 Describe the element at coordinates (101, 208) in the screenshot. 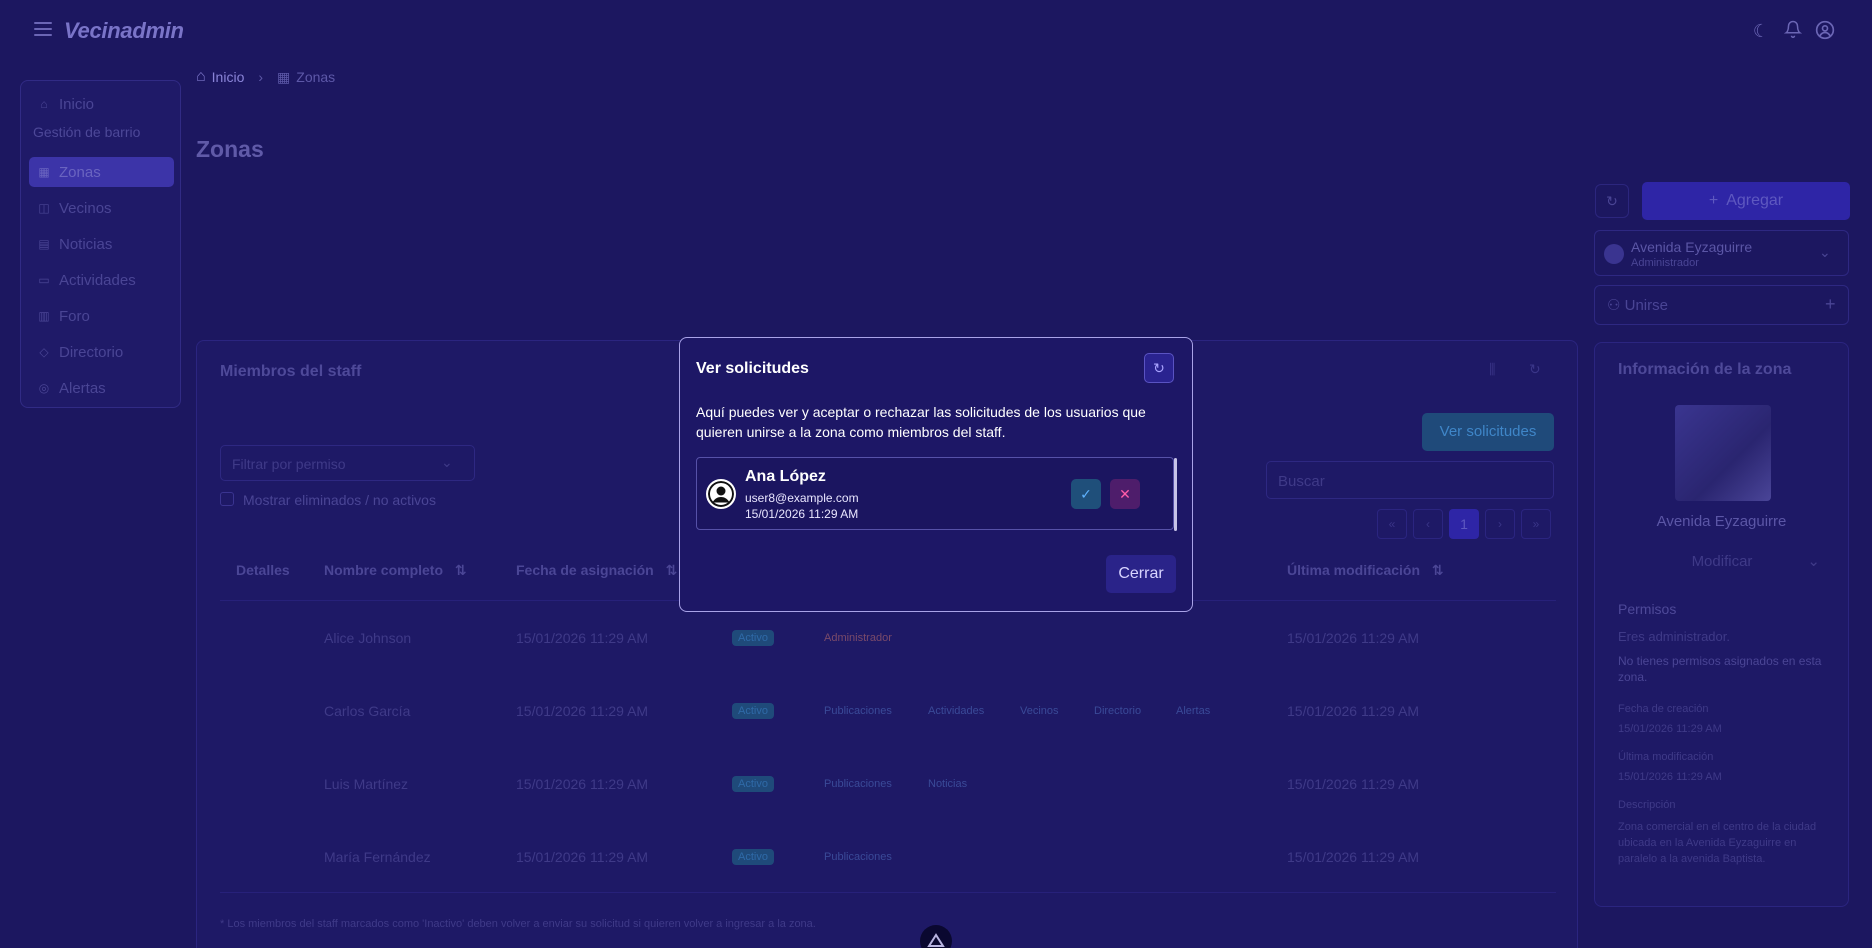

I see `sidebar-item-vecinos: ◫ Vecinos` at that location.